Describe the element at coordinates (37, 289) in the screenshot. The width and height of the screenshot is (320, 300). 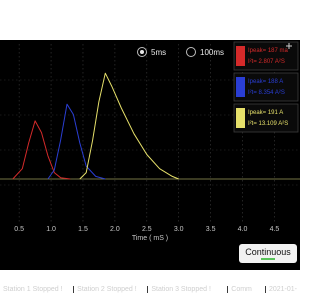
I see `station-1-status: Station 1 Stopped !` at that location.